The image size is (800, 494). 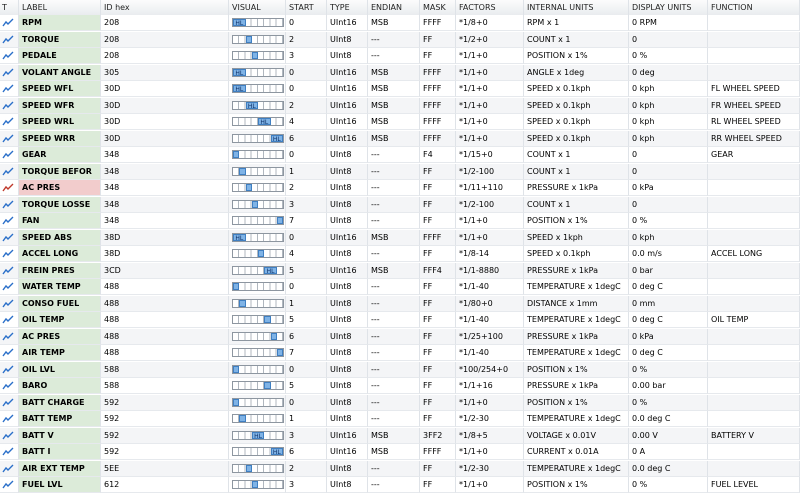 What do you see at coordinates (668, 7) in the screenshot?
I see `column-header-10: DISPLAY UNITS` at bounding box center [668, 7].